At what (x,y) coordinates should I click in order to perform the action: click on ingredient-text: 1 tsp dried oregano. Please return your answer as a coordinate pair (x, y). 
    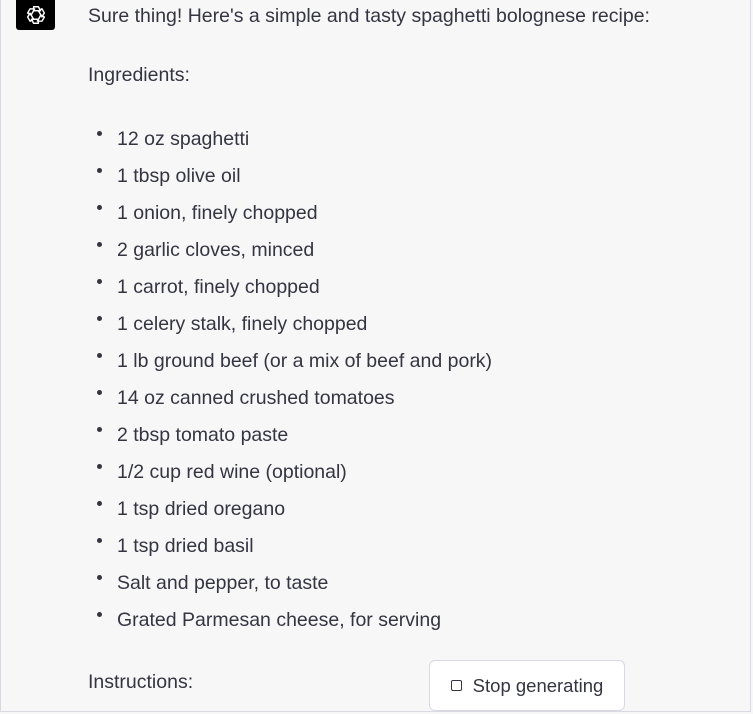
    Looking at the image, I should click on (201, 509).